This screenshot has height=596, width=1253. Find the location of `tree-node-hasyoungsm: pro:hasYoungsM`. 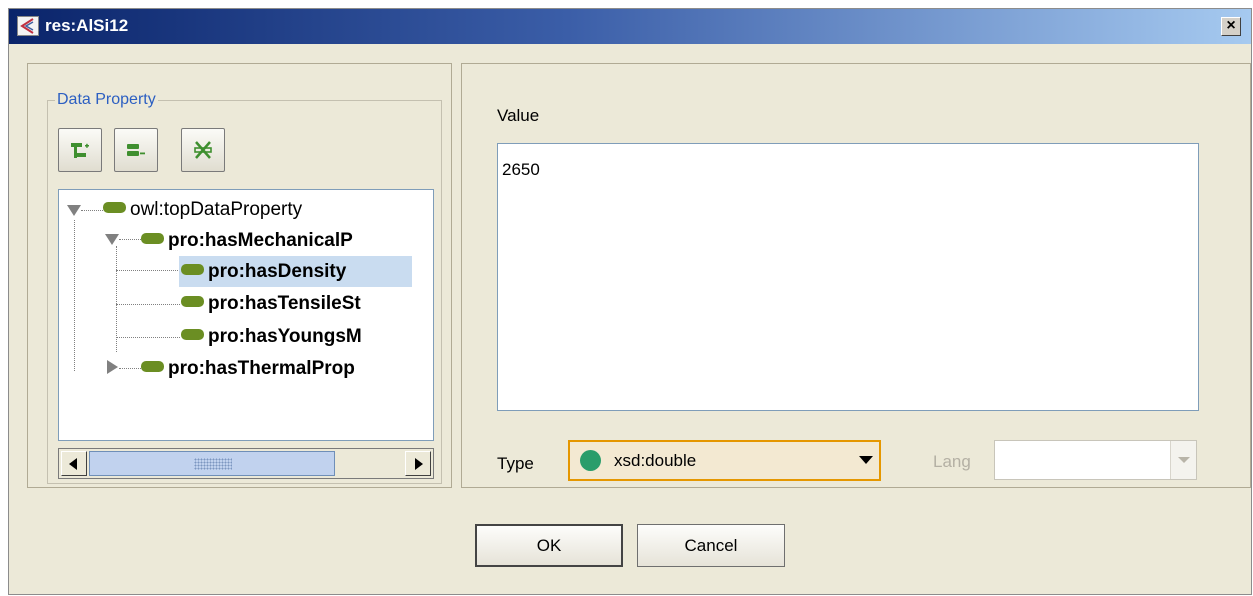

tree-node-hasyoungsm: pro:hasYoungsM is located at coordinates (271, 337).